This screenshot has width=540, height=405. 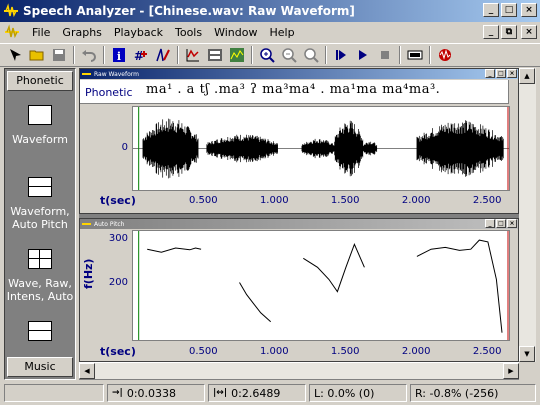 I want to click on sidebar-item-label: Waveform, so click(x=40, y=139).